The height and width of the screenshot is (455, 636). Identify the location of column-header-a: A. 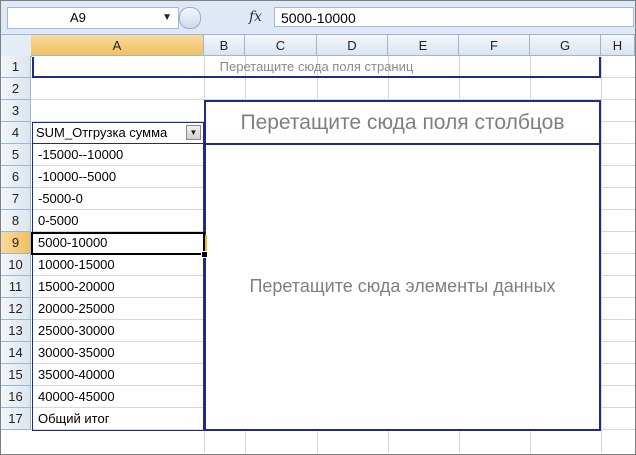
(117, 45).